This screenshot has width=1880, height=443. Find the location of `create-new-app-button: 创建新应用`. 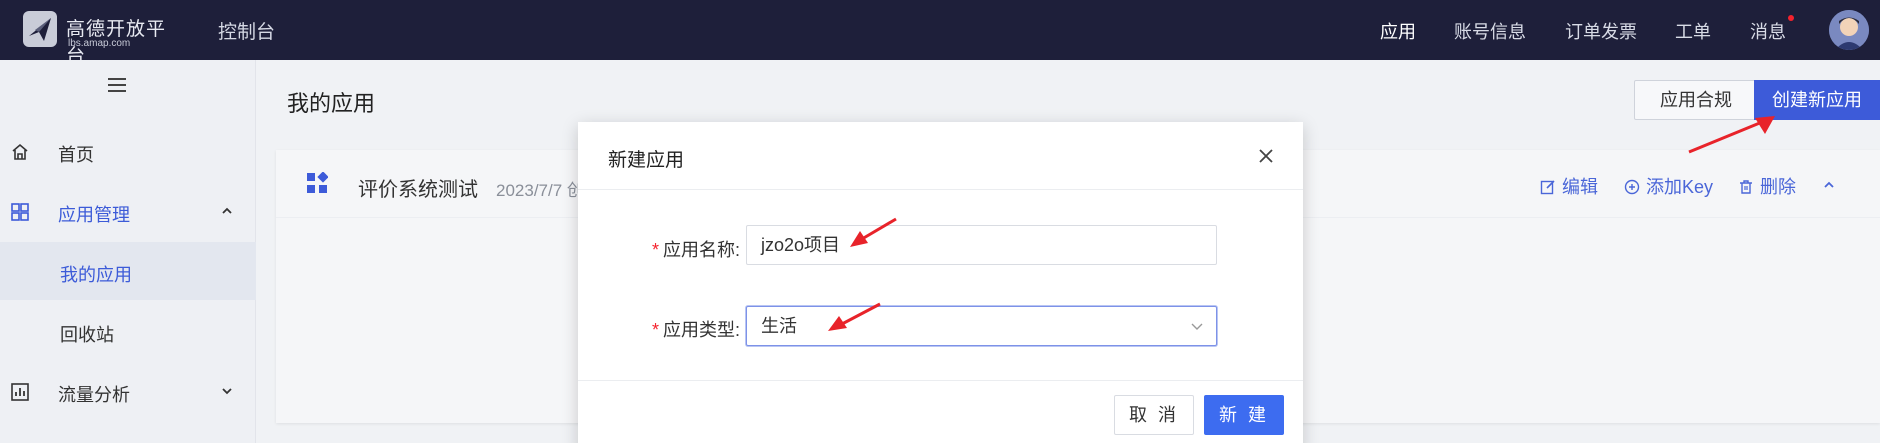

create-new-app-button: 创建新应用 is located at coordinates (1817, 100).